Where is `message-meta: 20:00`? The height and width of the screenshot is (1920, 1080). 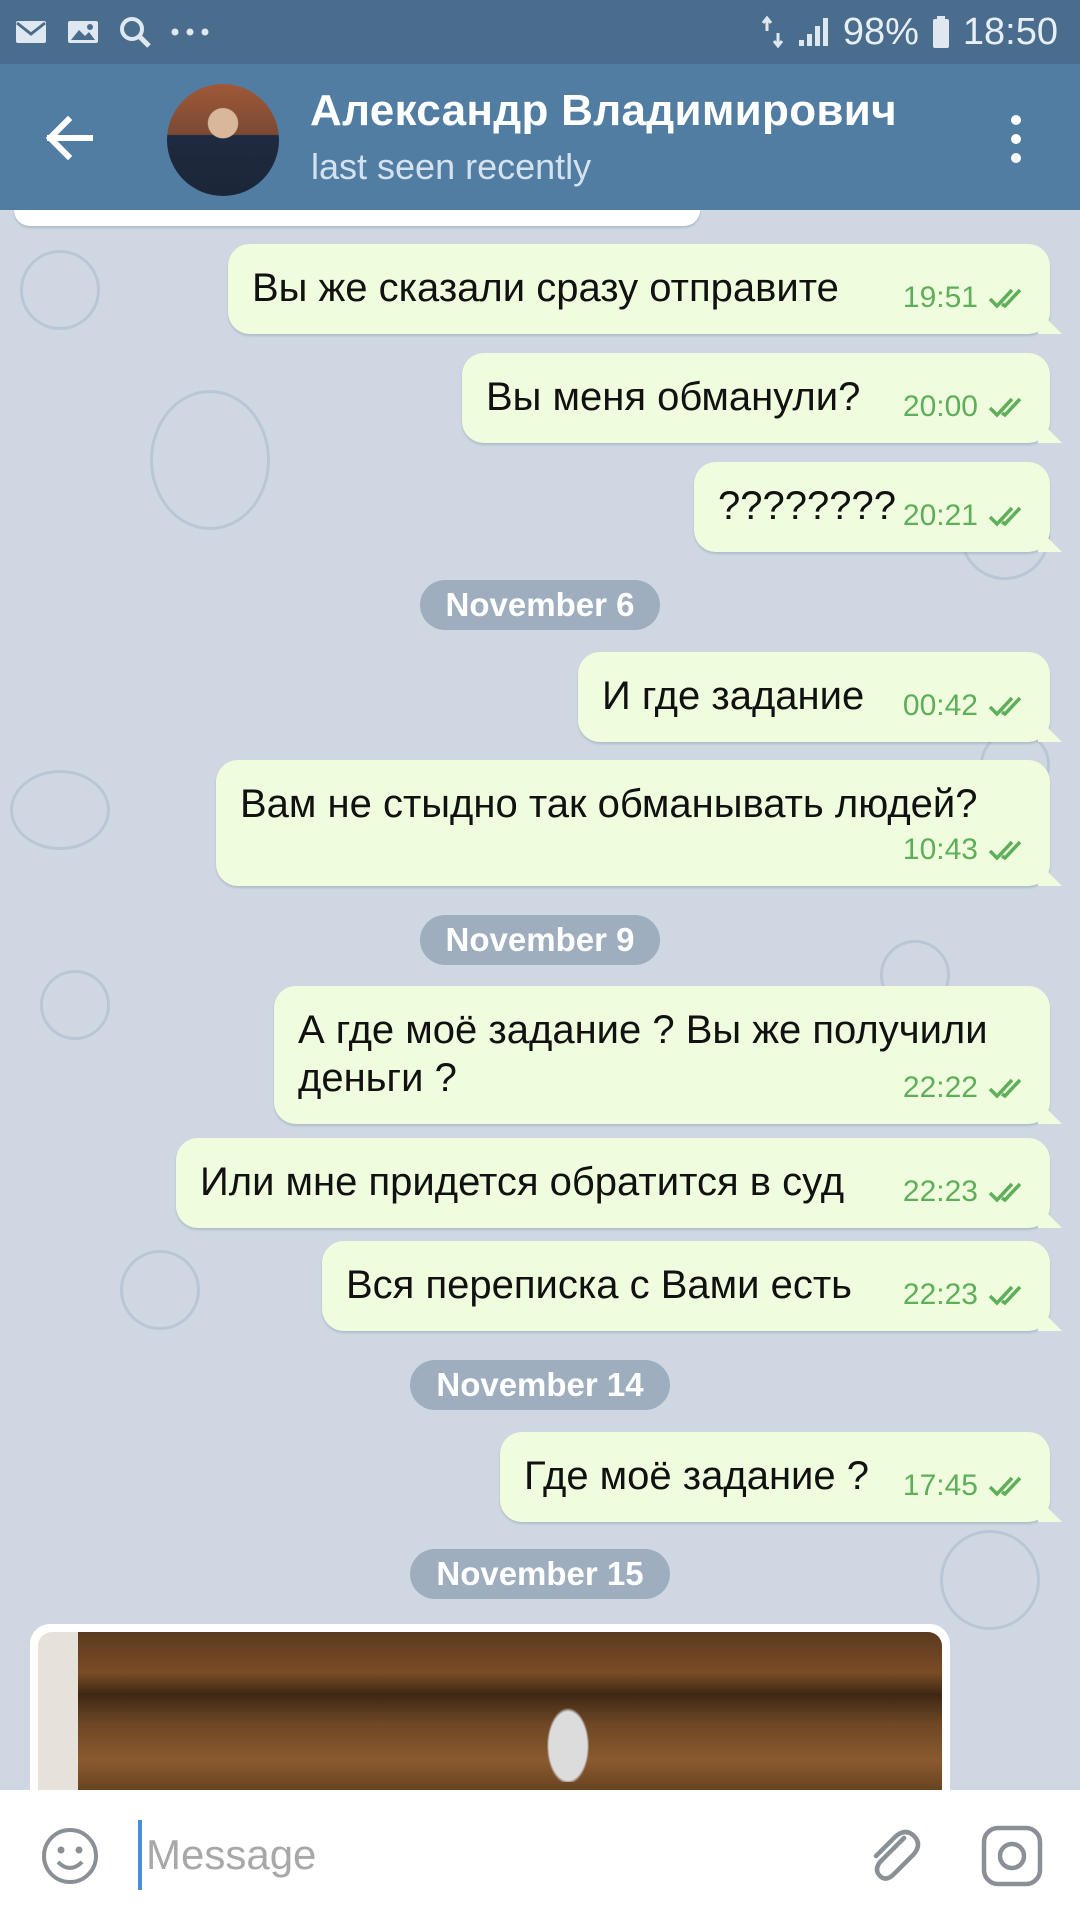 message-meta: 20:00 is located at coordinates (967, 407).